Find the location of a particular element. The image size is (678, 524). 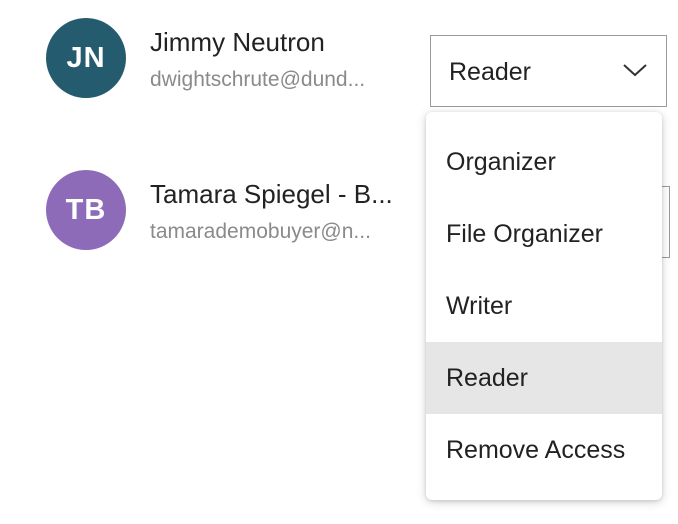

menu-item-remove-access: Remove Access is located at coordinates (544, 450).